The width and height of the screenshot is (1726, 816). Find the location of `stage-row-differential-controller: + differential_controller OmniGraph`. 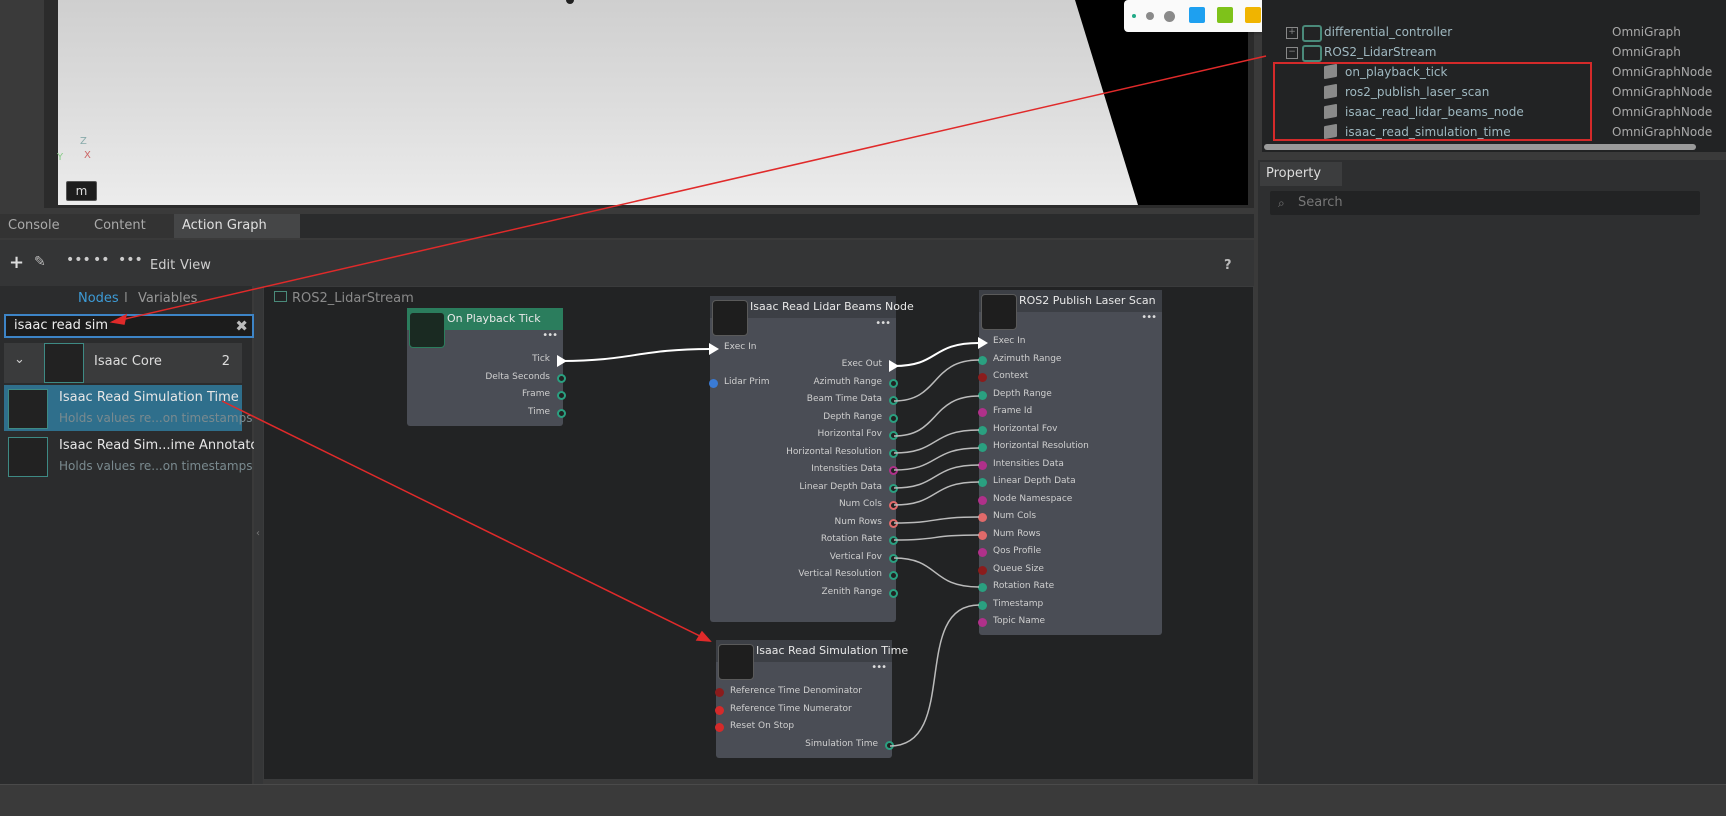

stage-row-differential-controller: + differential_controller OmniGraph is located at coordinates (1494, 32).